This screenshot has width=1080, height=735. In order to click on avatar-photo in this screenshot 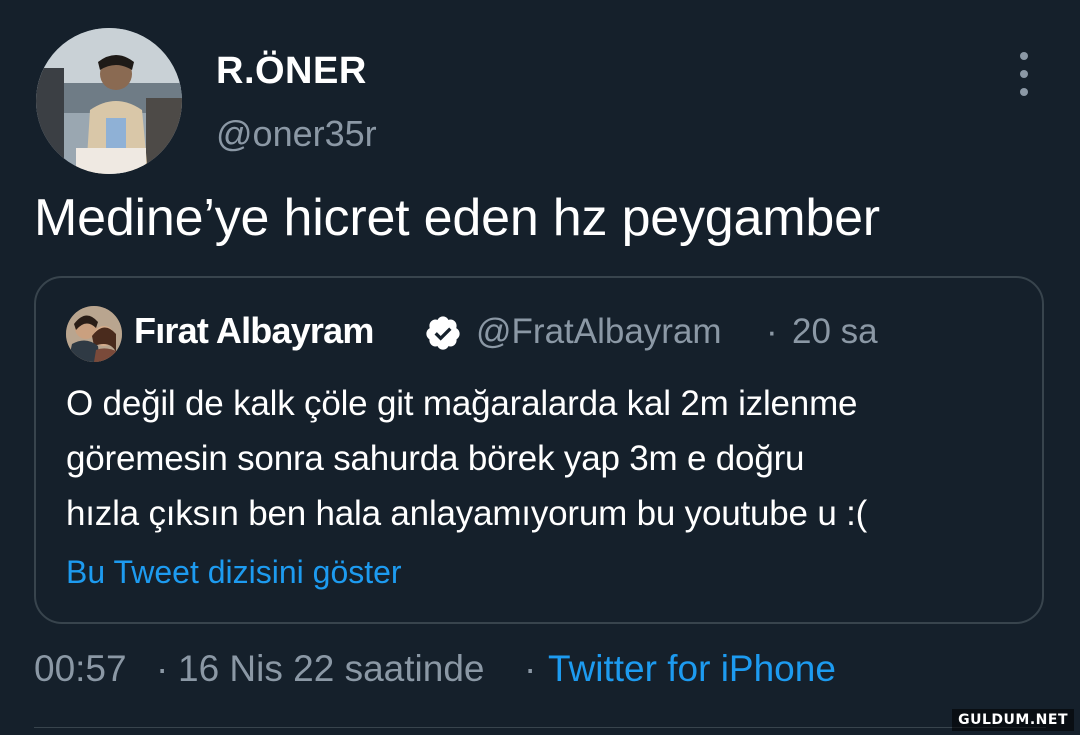, I will do `click(109, 101)`.